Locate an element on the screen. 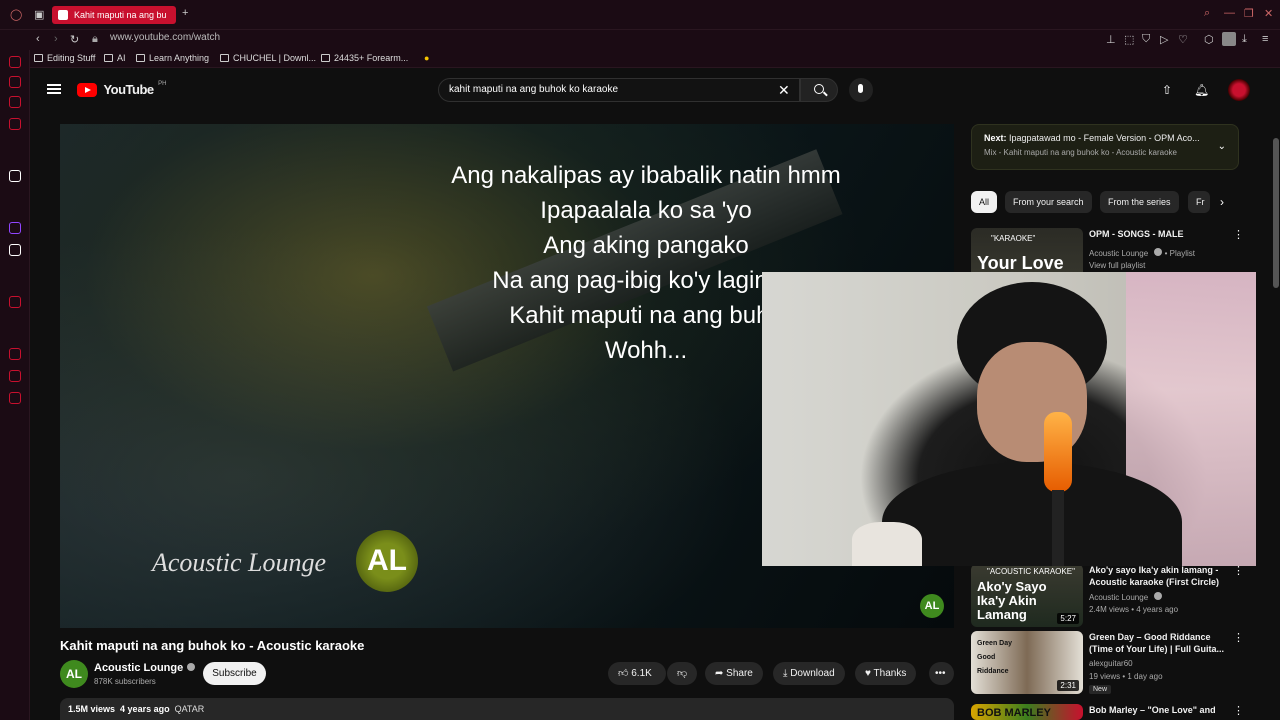 This screenshot has width=1280, height=720. bookmark-editing-stuff: Editing Stuff is located at coordinates (64, 58).